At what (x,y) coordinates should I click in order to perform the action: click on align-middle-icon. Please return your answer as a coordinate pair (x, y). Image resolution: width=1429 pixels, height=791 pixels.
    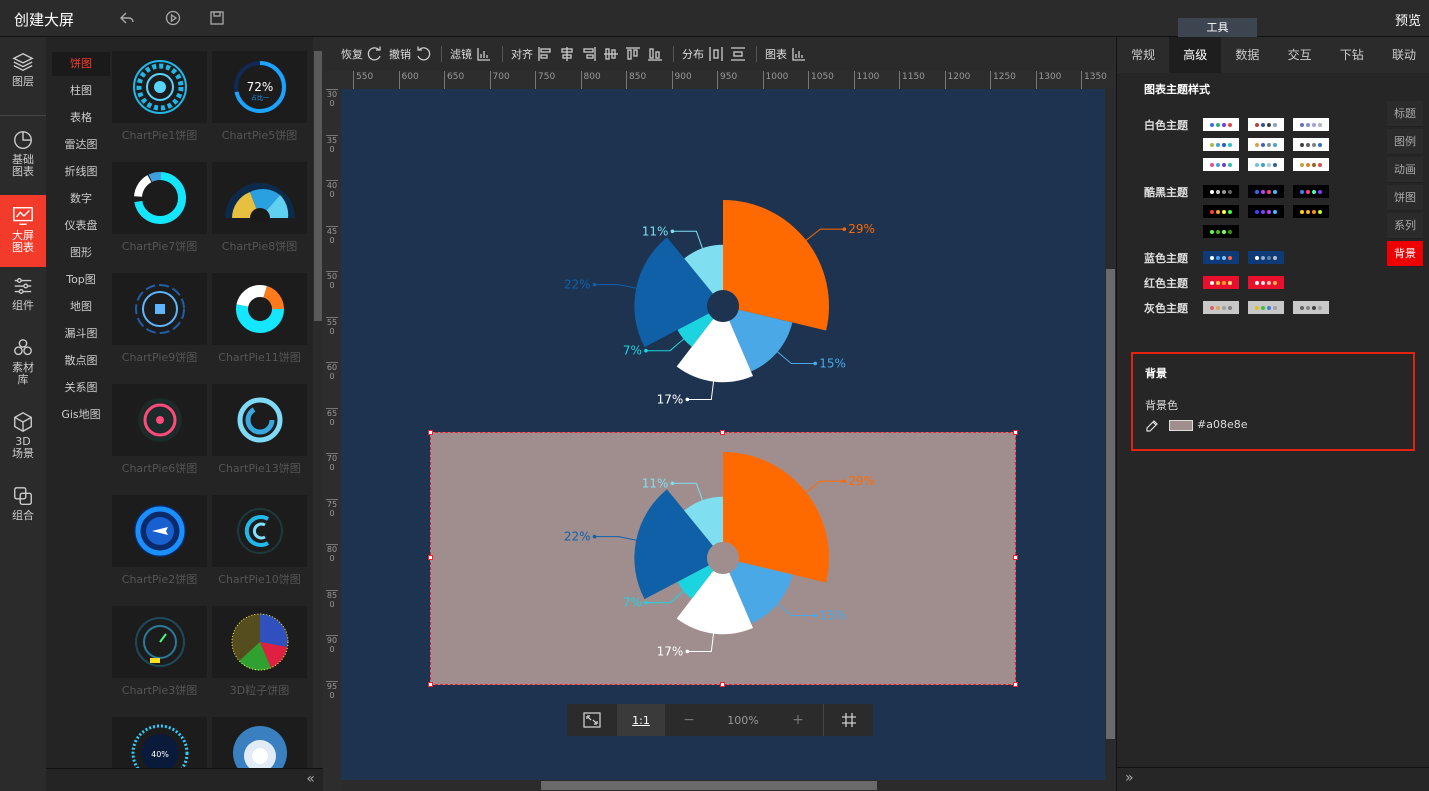
    Looking at the image, I should click on (611, 54).